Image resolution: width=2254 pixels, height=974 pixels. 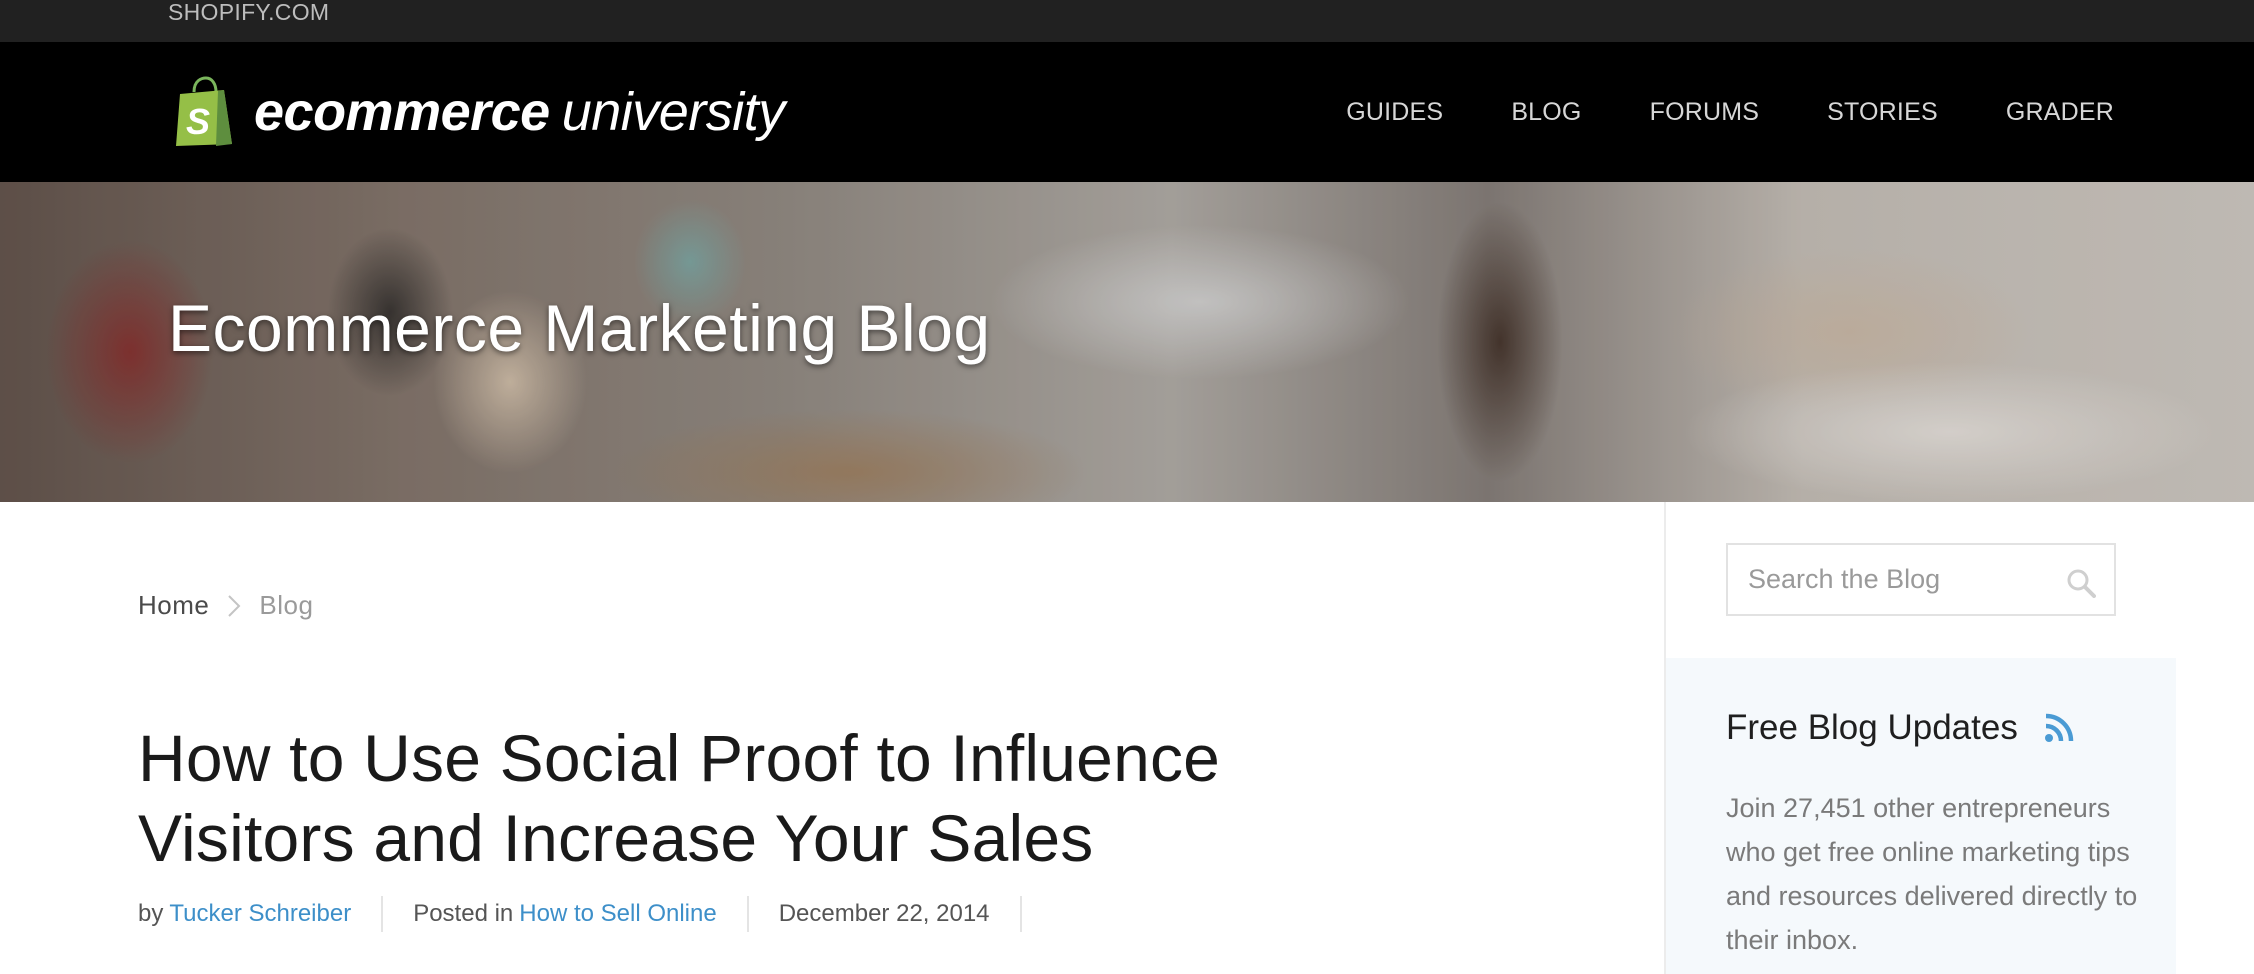 What do you see at coordinates (884, 913) in the screenshot?
I see `post-date: December 22, 2014` at bounding box center [884, 913].